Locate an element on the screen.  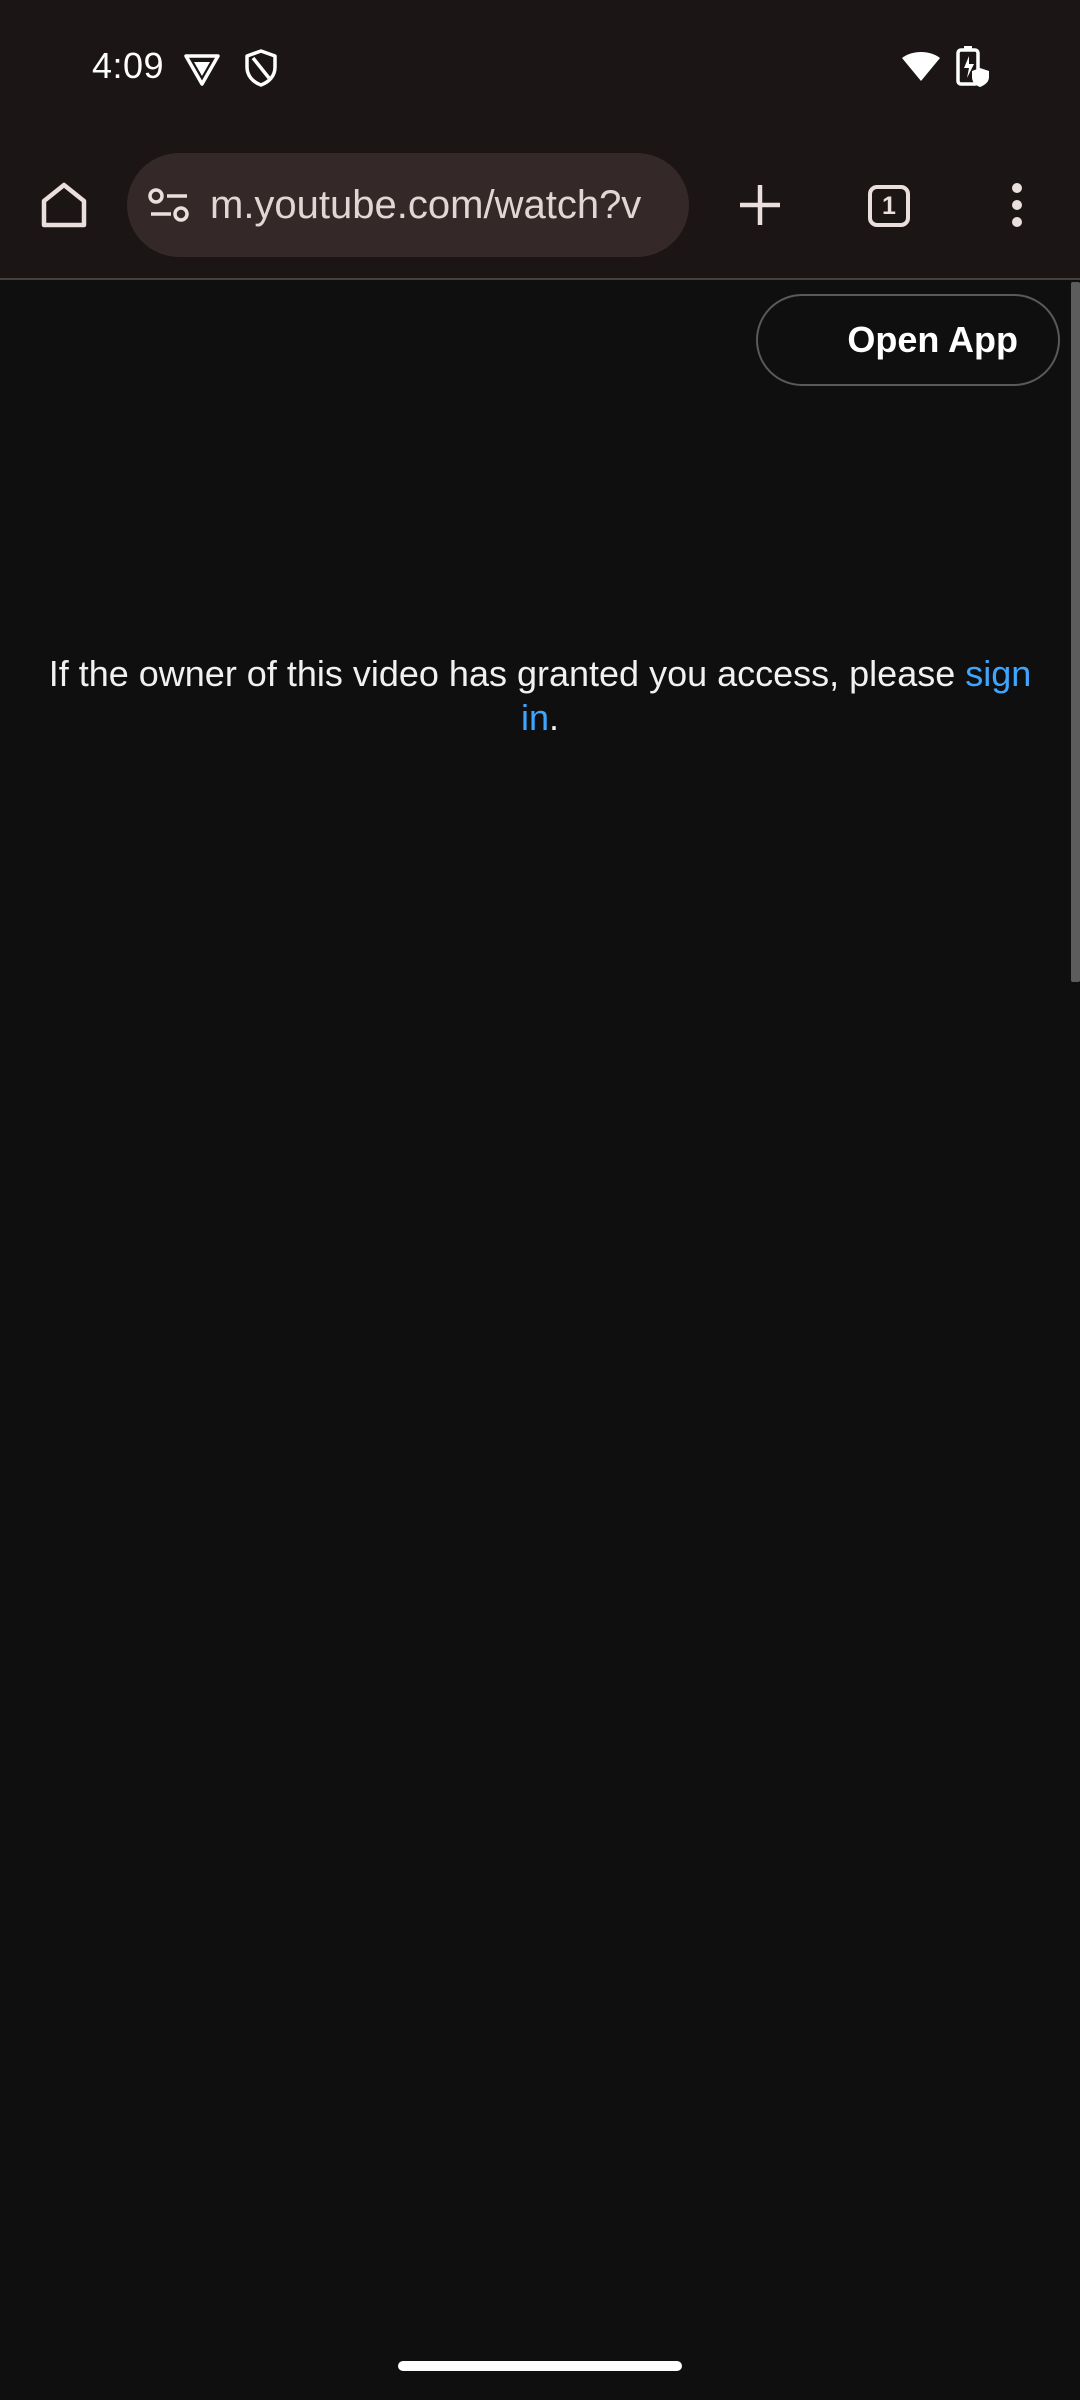
status-bar: 4:09 is located at coordinates (540, 67).